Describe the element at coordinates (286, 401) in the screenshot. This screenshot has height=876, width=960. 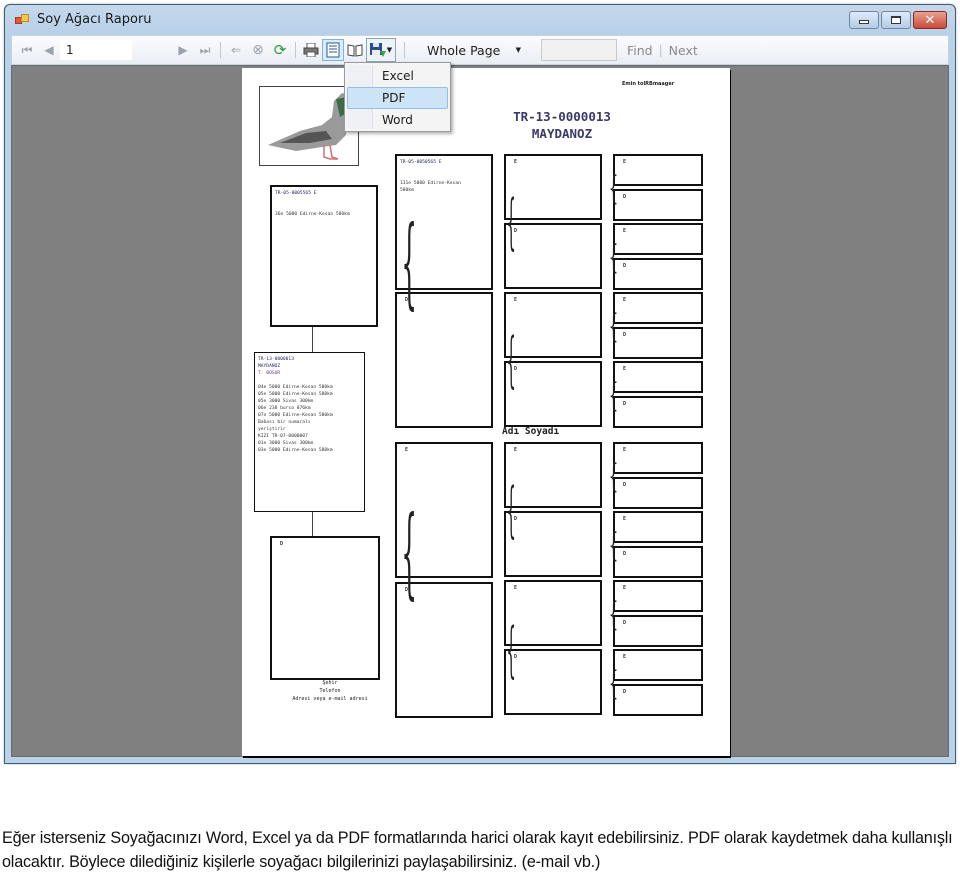
I see `subject-line: 05e 3000 Sivas 300km` at that location.